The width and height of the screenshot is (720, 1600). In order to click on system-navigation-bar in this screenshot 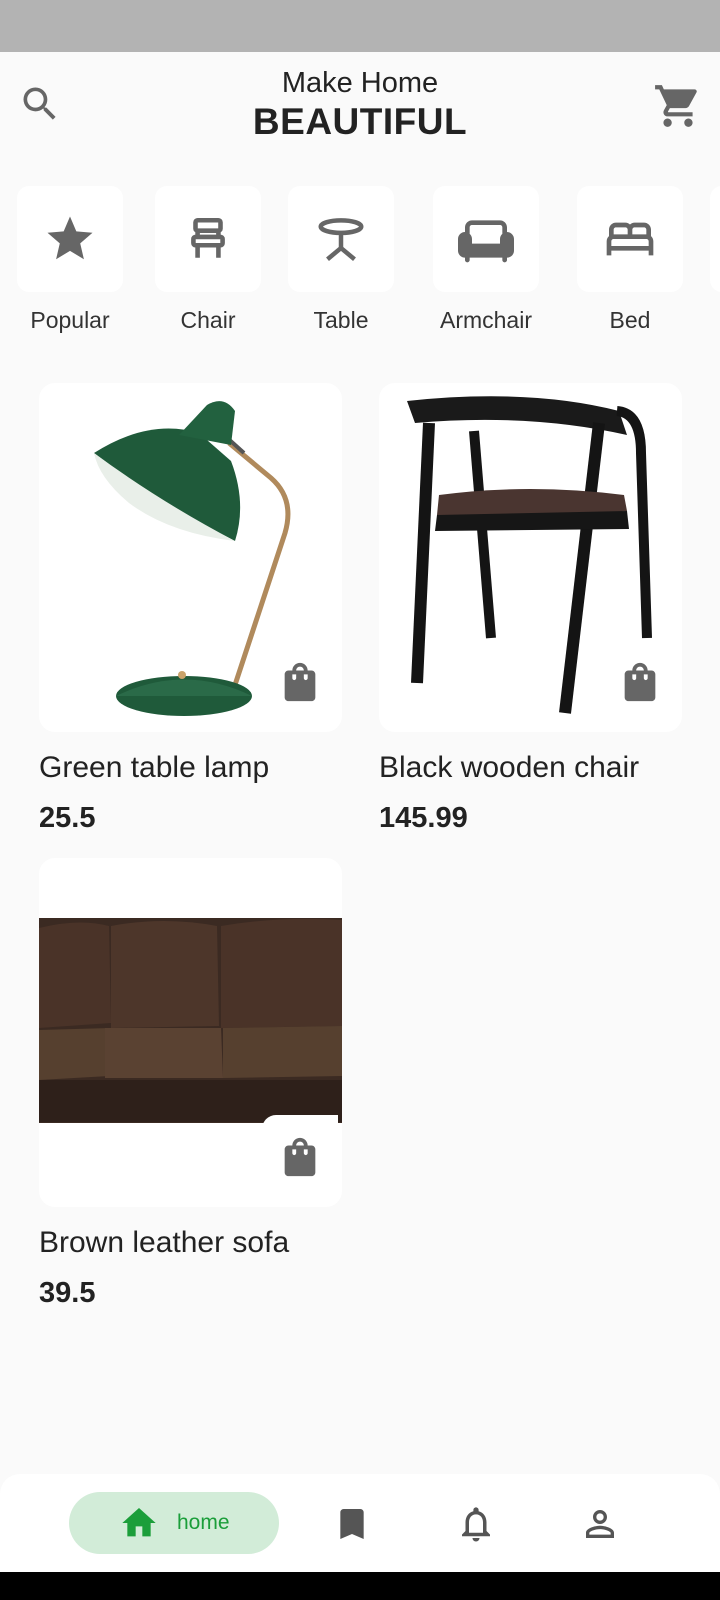, I will do `click(360, 1586)`.